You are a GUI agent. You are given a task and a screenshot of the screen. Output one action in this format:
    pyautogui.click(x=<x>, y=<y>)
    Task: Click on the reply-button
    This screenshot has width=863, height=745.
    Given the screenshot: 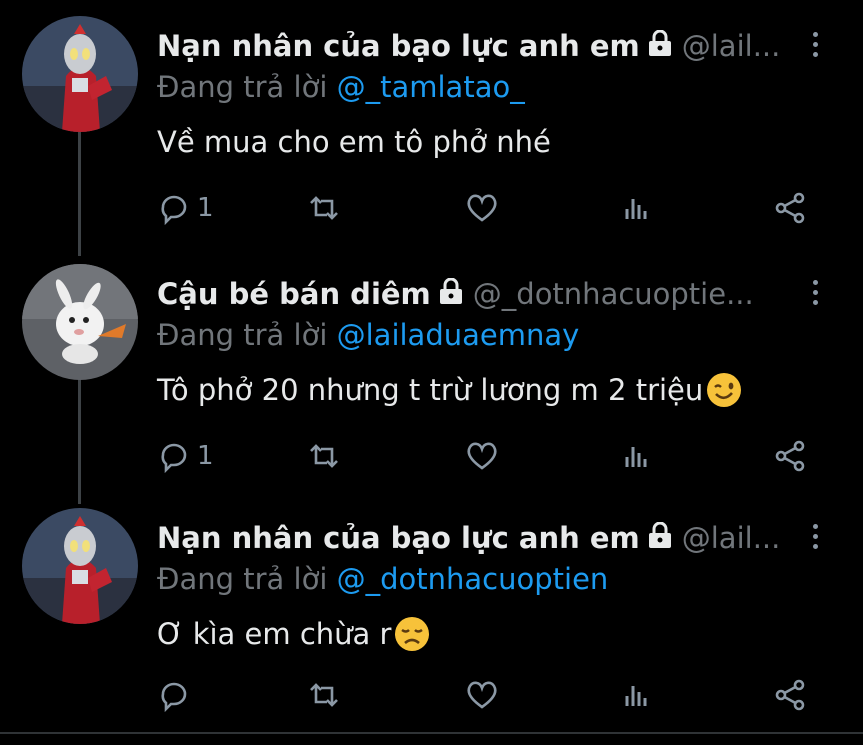 What is the action you would take?
    pyautogui.click(x=177, y=695)
    